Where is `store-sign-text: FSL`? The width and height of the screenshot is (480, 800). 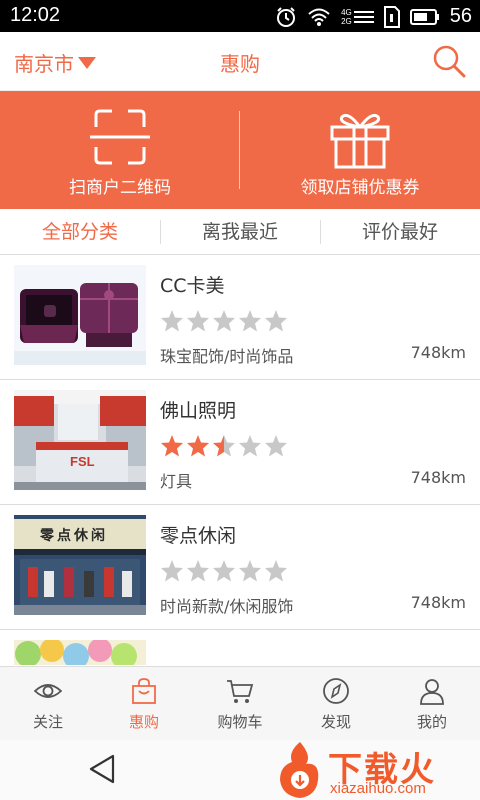
store-sign-text: FSL is located at coordinates (82, 461).